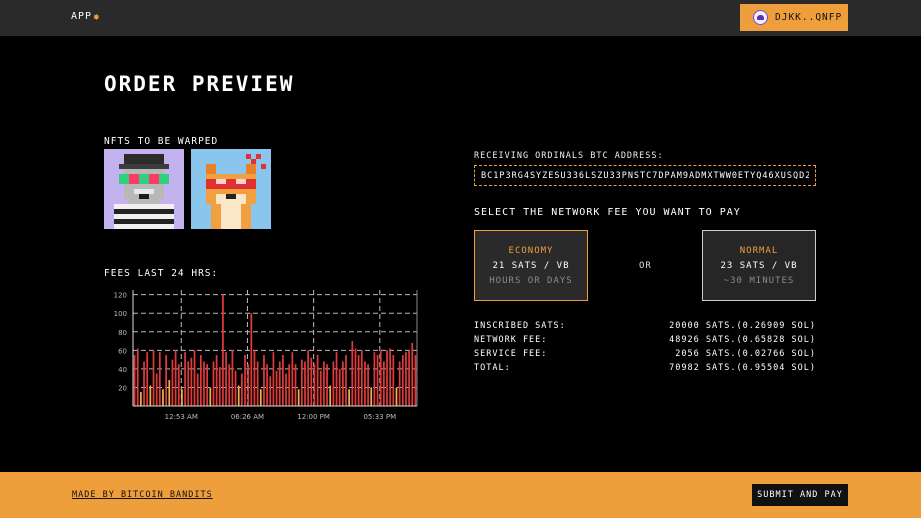  I want to click on y-tick-label: 80, so click(122, 333).